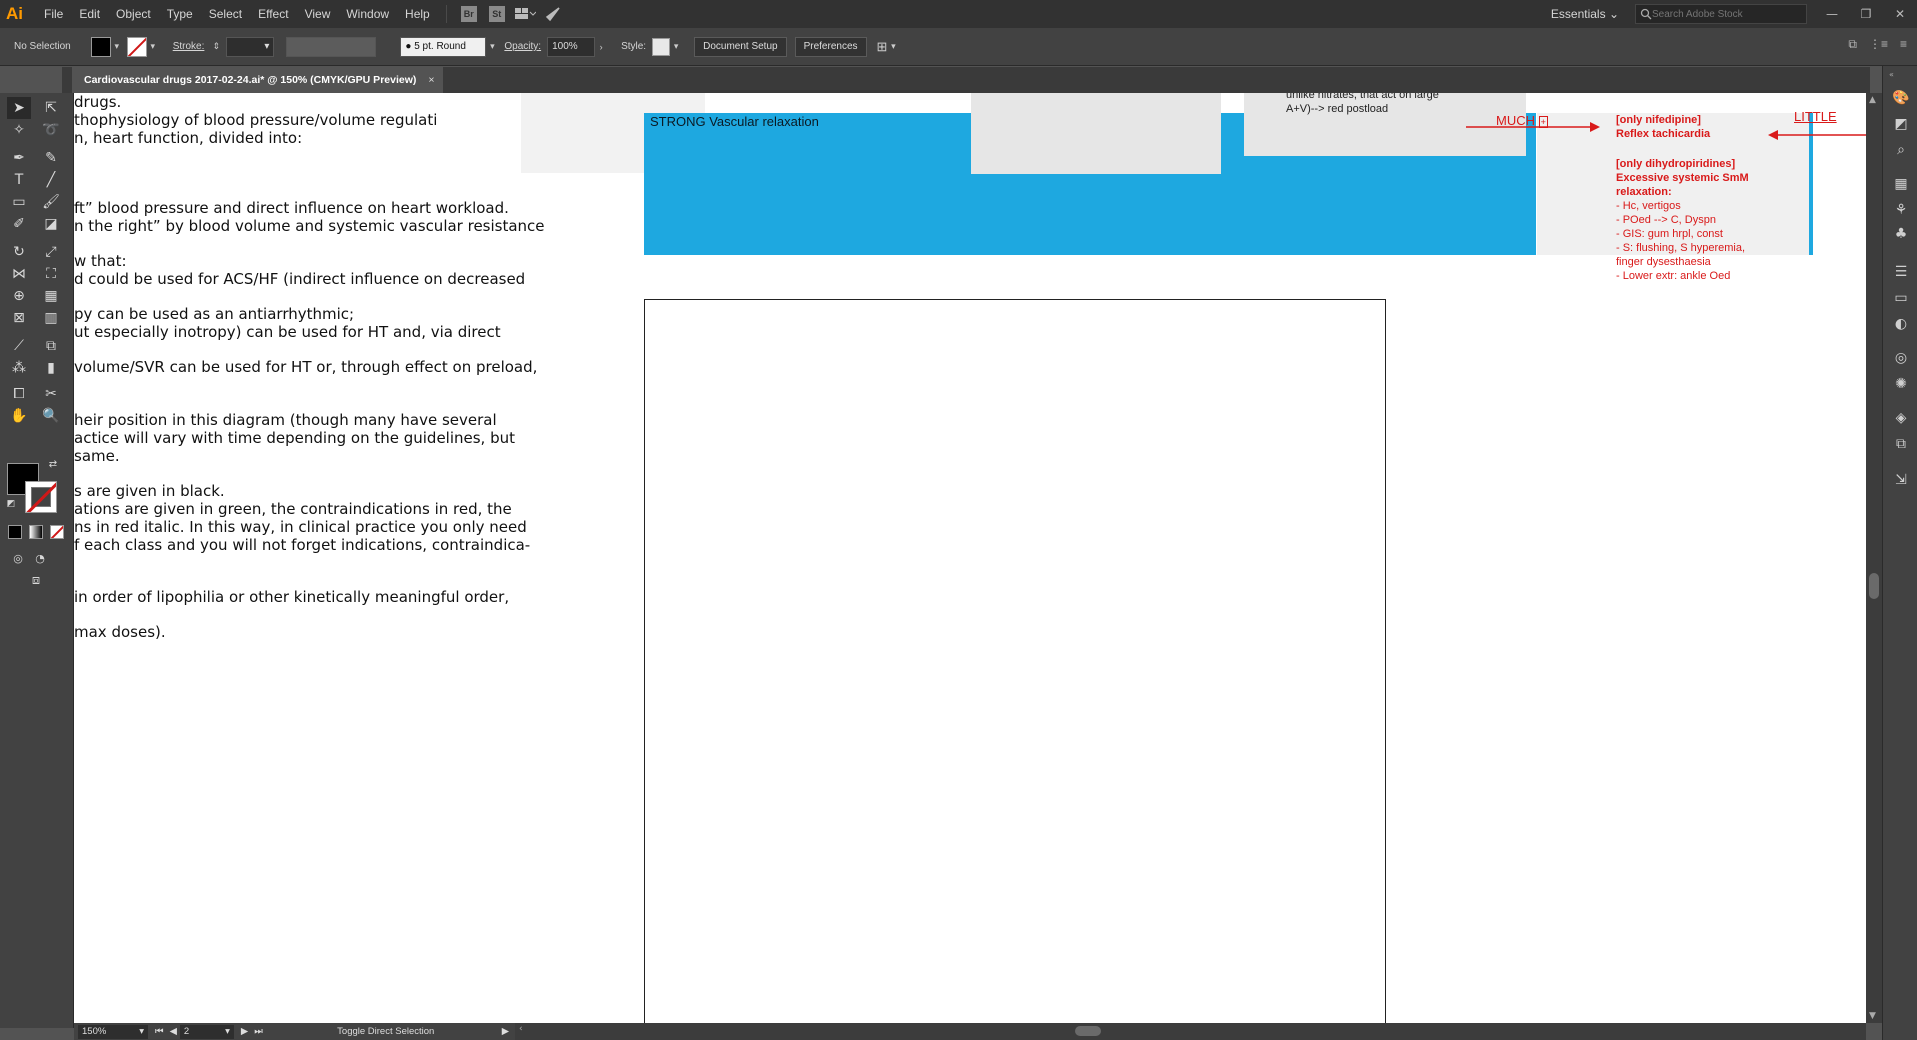  Describe the element at coordinates (133, 14) in the screenshot. I see `menu-object: Object` at that location.